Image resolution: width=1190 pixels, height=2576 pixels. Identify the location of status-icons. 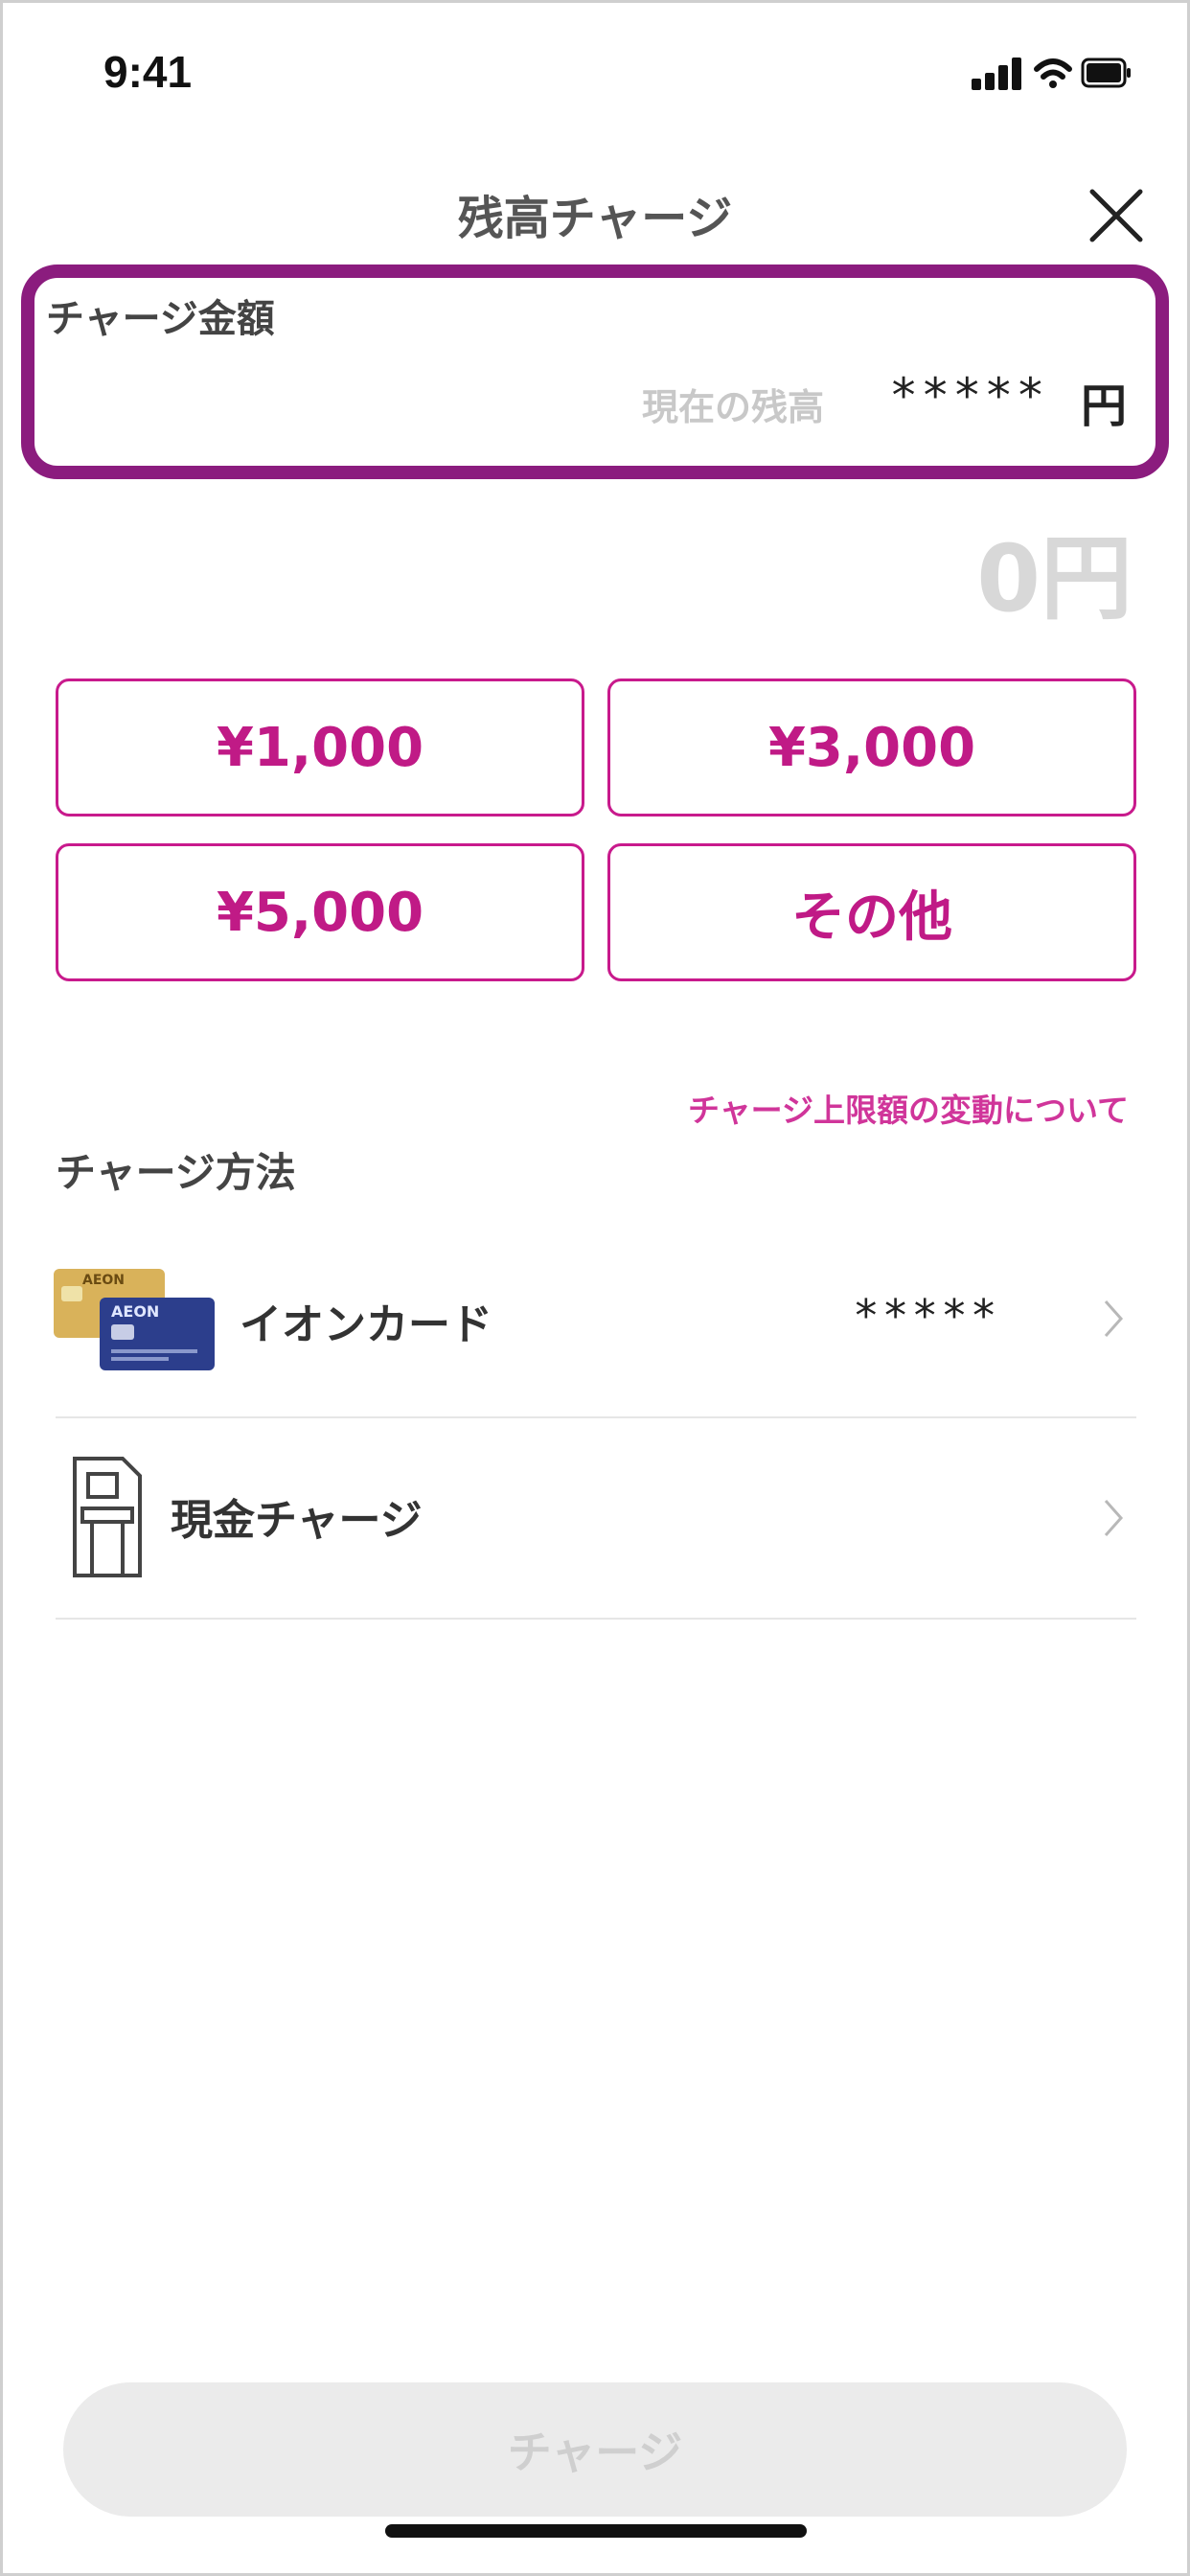
(1051, 74).